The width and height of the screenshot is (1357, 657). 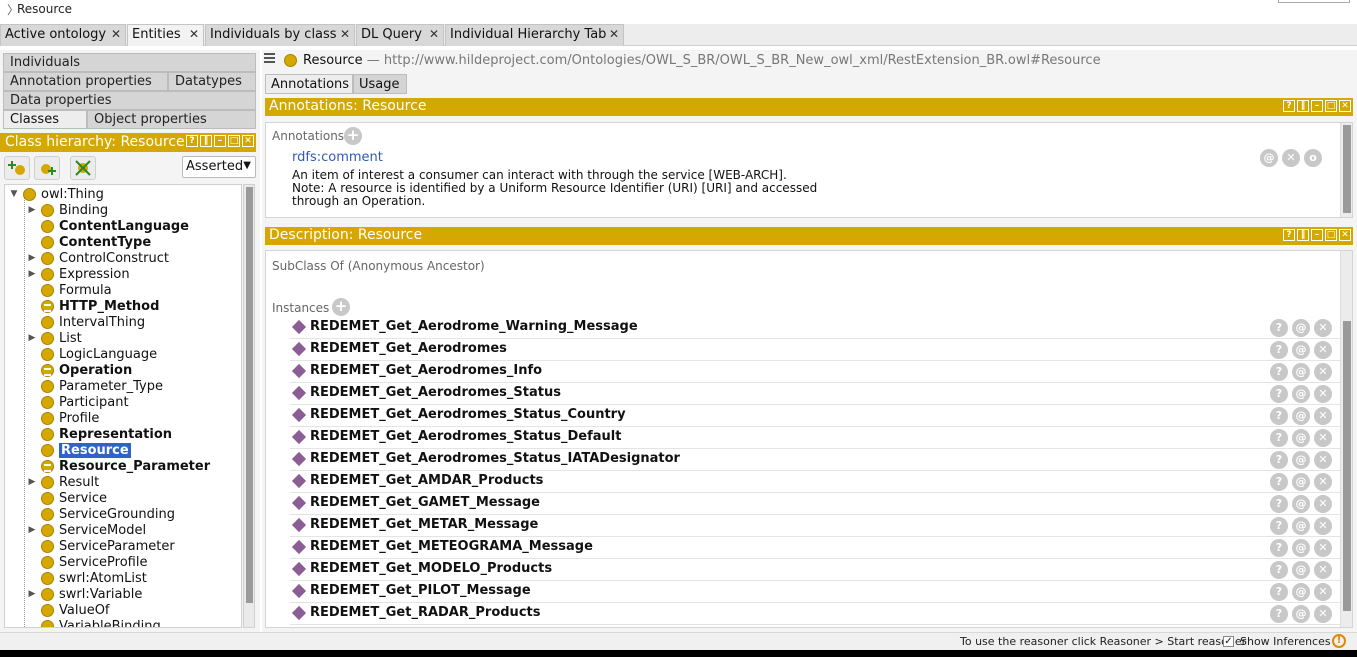 I want to click on tree-item: ▶ List, so click(x=54, y=338).